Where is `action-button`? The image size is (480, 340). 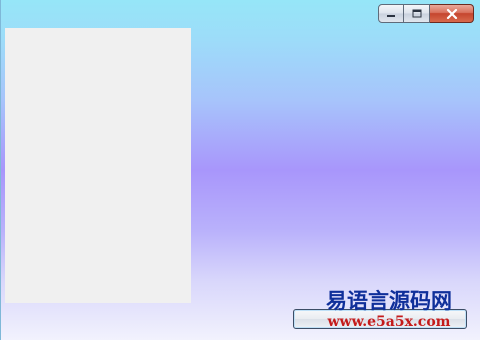
action-button is located at coordinates (380, 319).